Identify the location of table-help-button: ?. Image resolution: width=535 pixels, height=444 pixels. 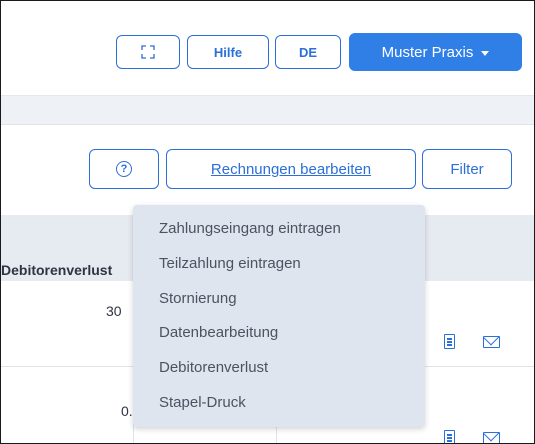
(124, 169).